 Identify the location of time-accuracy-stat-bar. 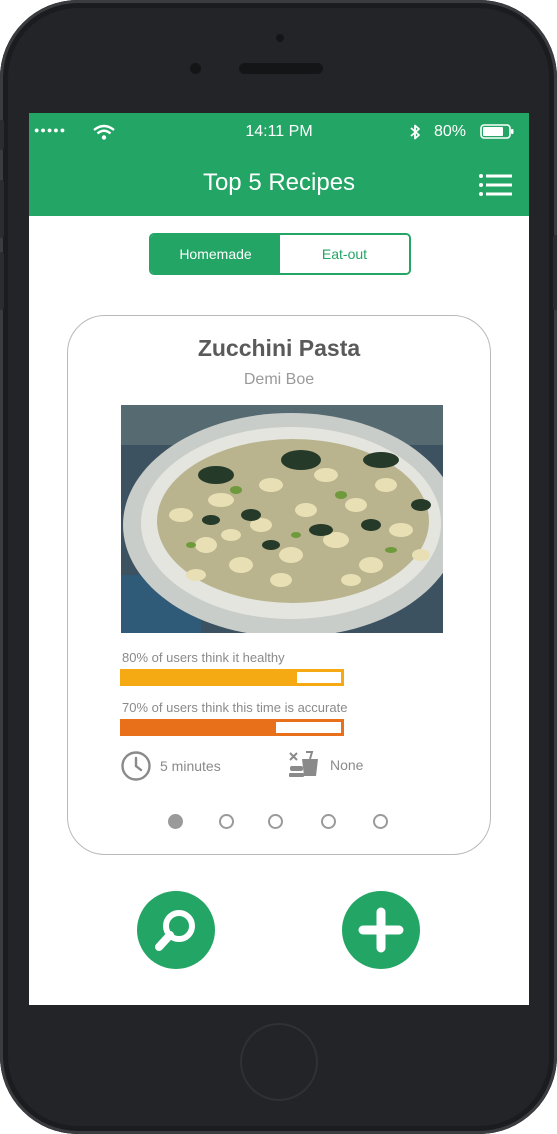
(232, 727).